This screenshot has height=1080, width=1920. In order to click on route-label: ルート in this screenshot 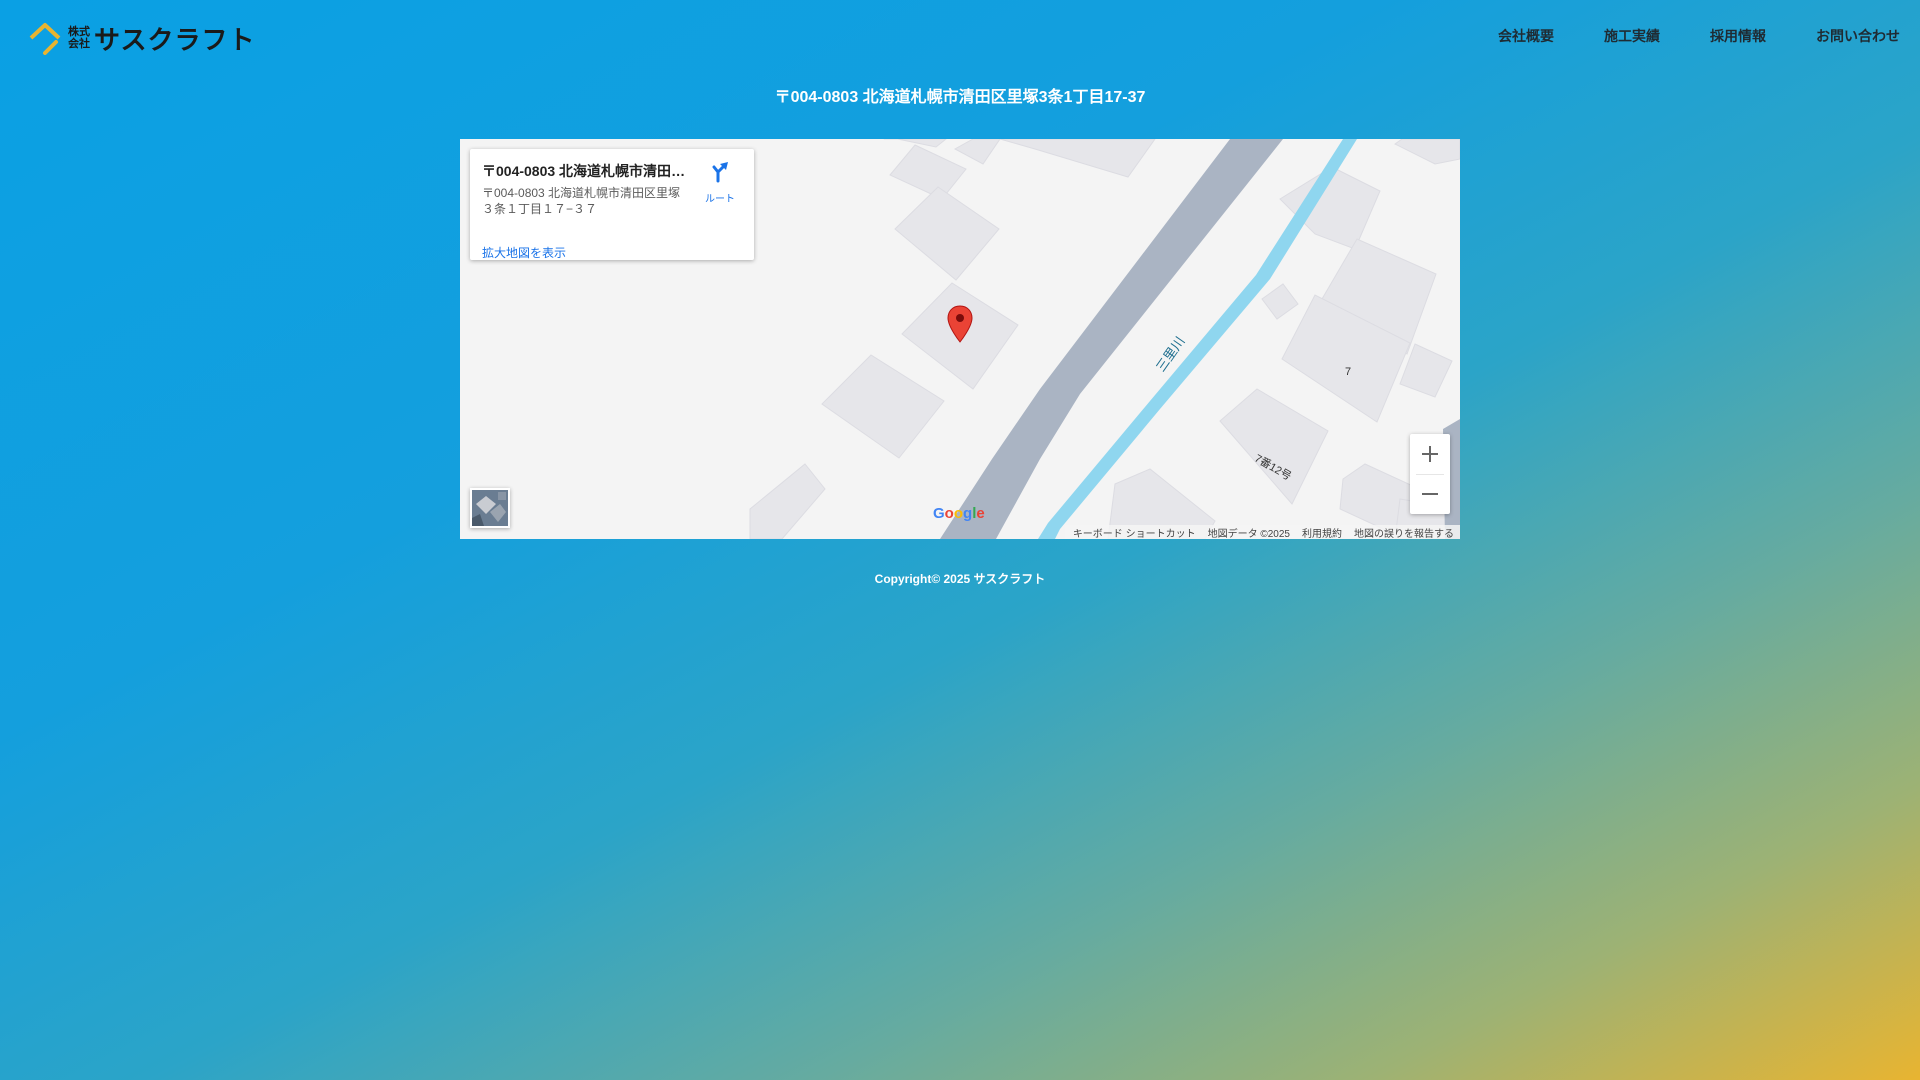, I will do `click(720, 199)`.